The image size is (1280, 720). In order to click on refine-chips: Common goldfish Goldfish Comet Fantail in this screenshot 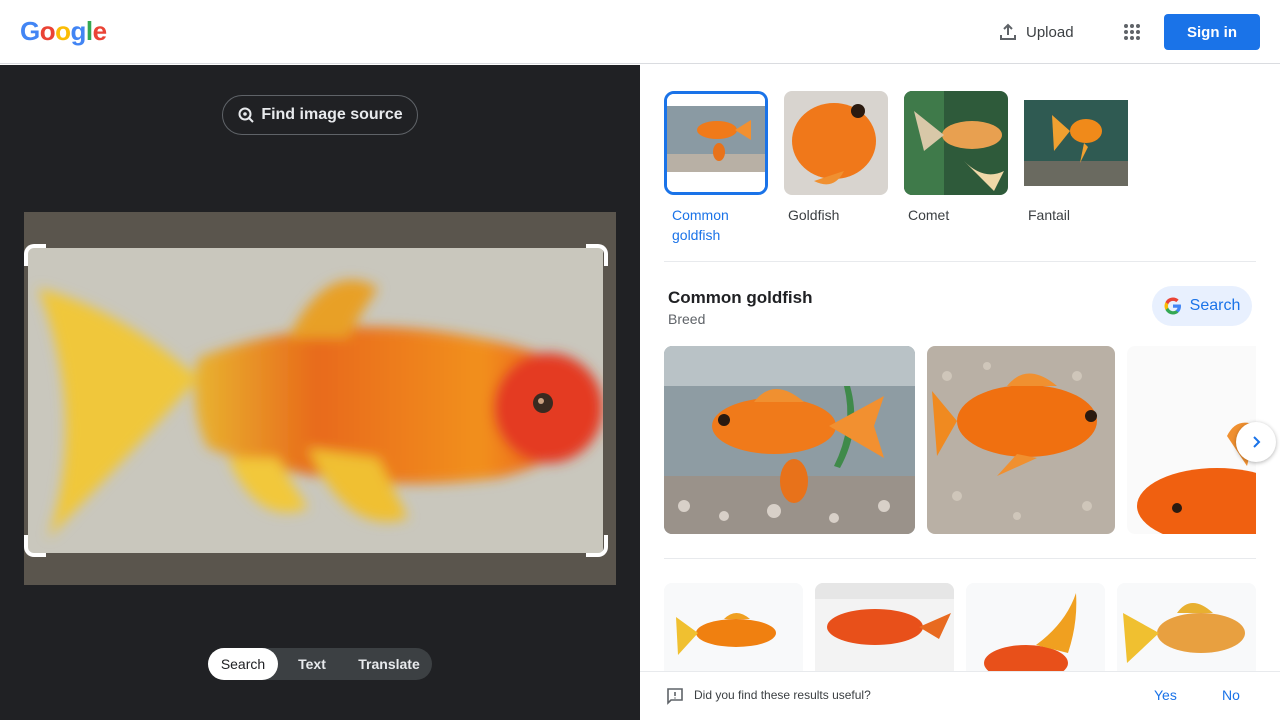, I will do `click(896, 168)`.